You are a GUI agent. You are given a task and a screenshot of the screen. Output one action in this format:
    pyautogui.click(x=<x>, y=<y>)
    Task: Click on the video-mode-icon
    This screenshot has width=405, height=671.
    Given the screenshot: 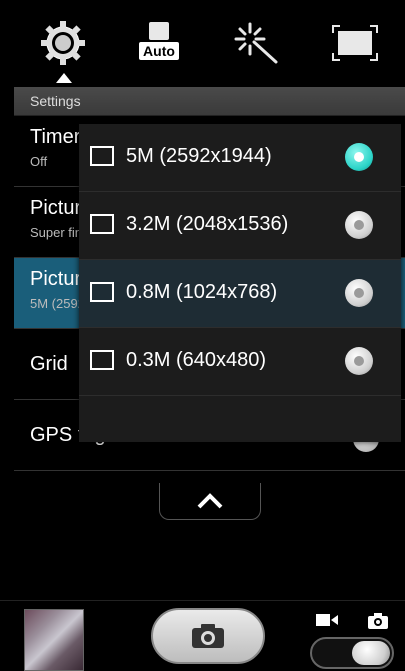 What is the action you would take?
    pyautogui.click(x=327, y=622)
    